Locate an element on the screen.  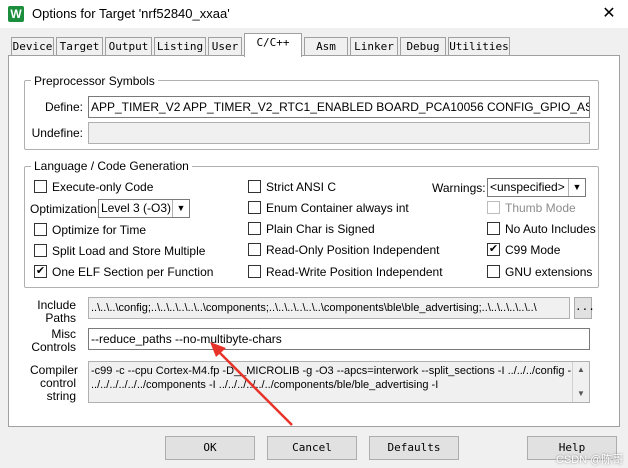
tab-c-cpp: C/C++ is located at coordinates (273, 45).